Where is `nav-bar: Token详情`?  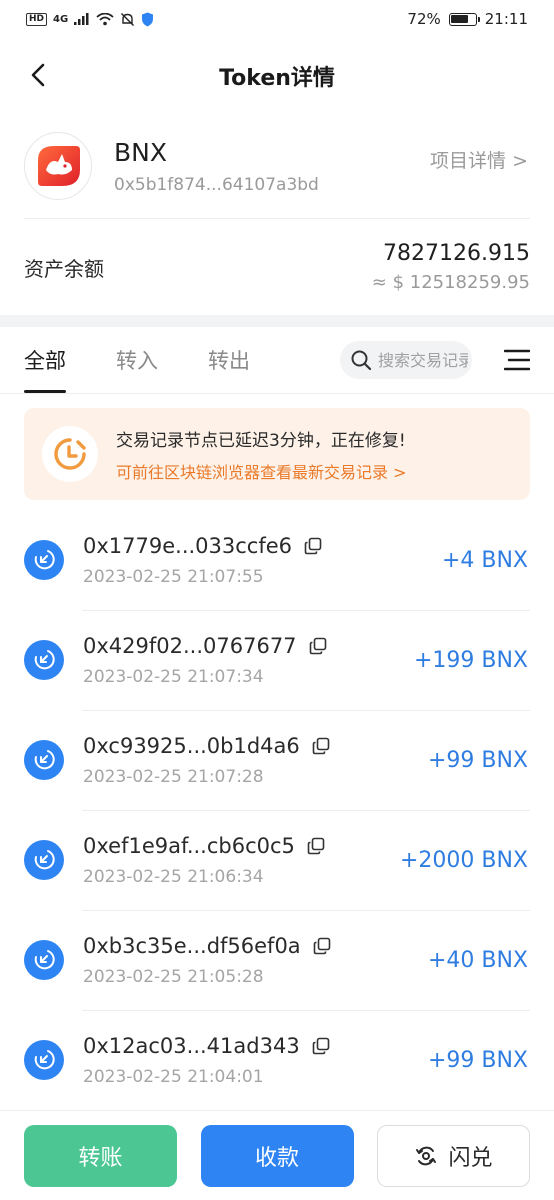 nav-bar: Token详情 is located at coordinates (277, 76).